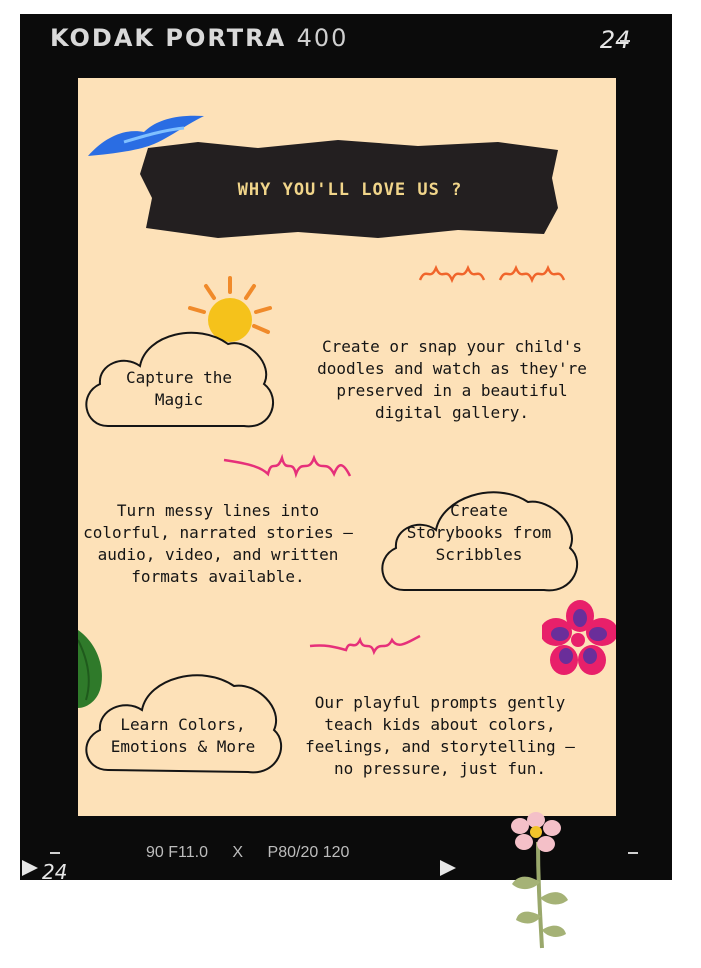 Image resolution: width=701 pixels, height=968 pixels. I want to click on frame-number-bottom: 24, so click(55, 872).